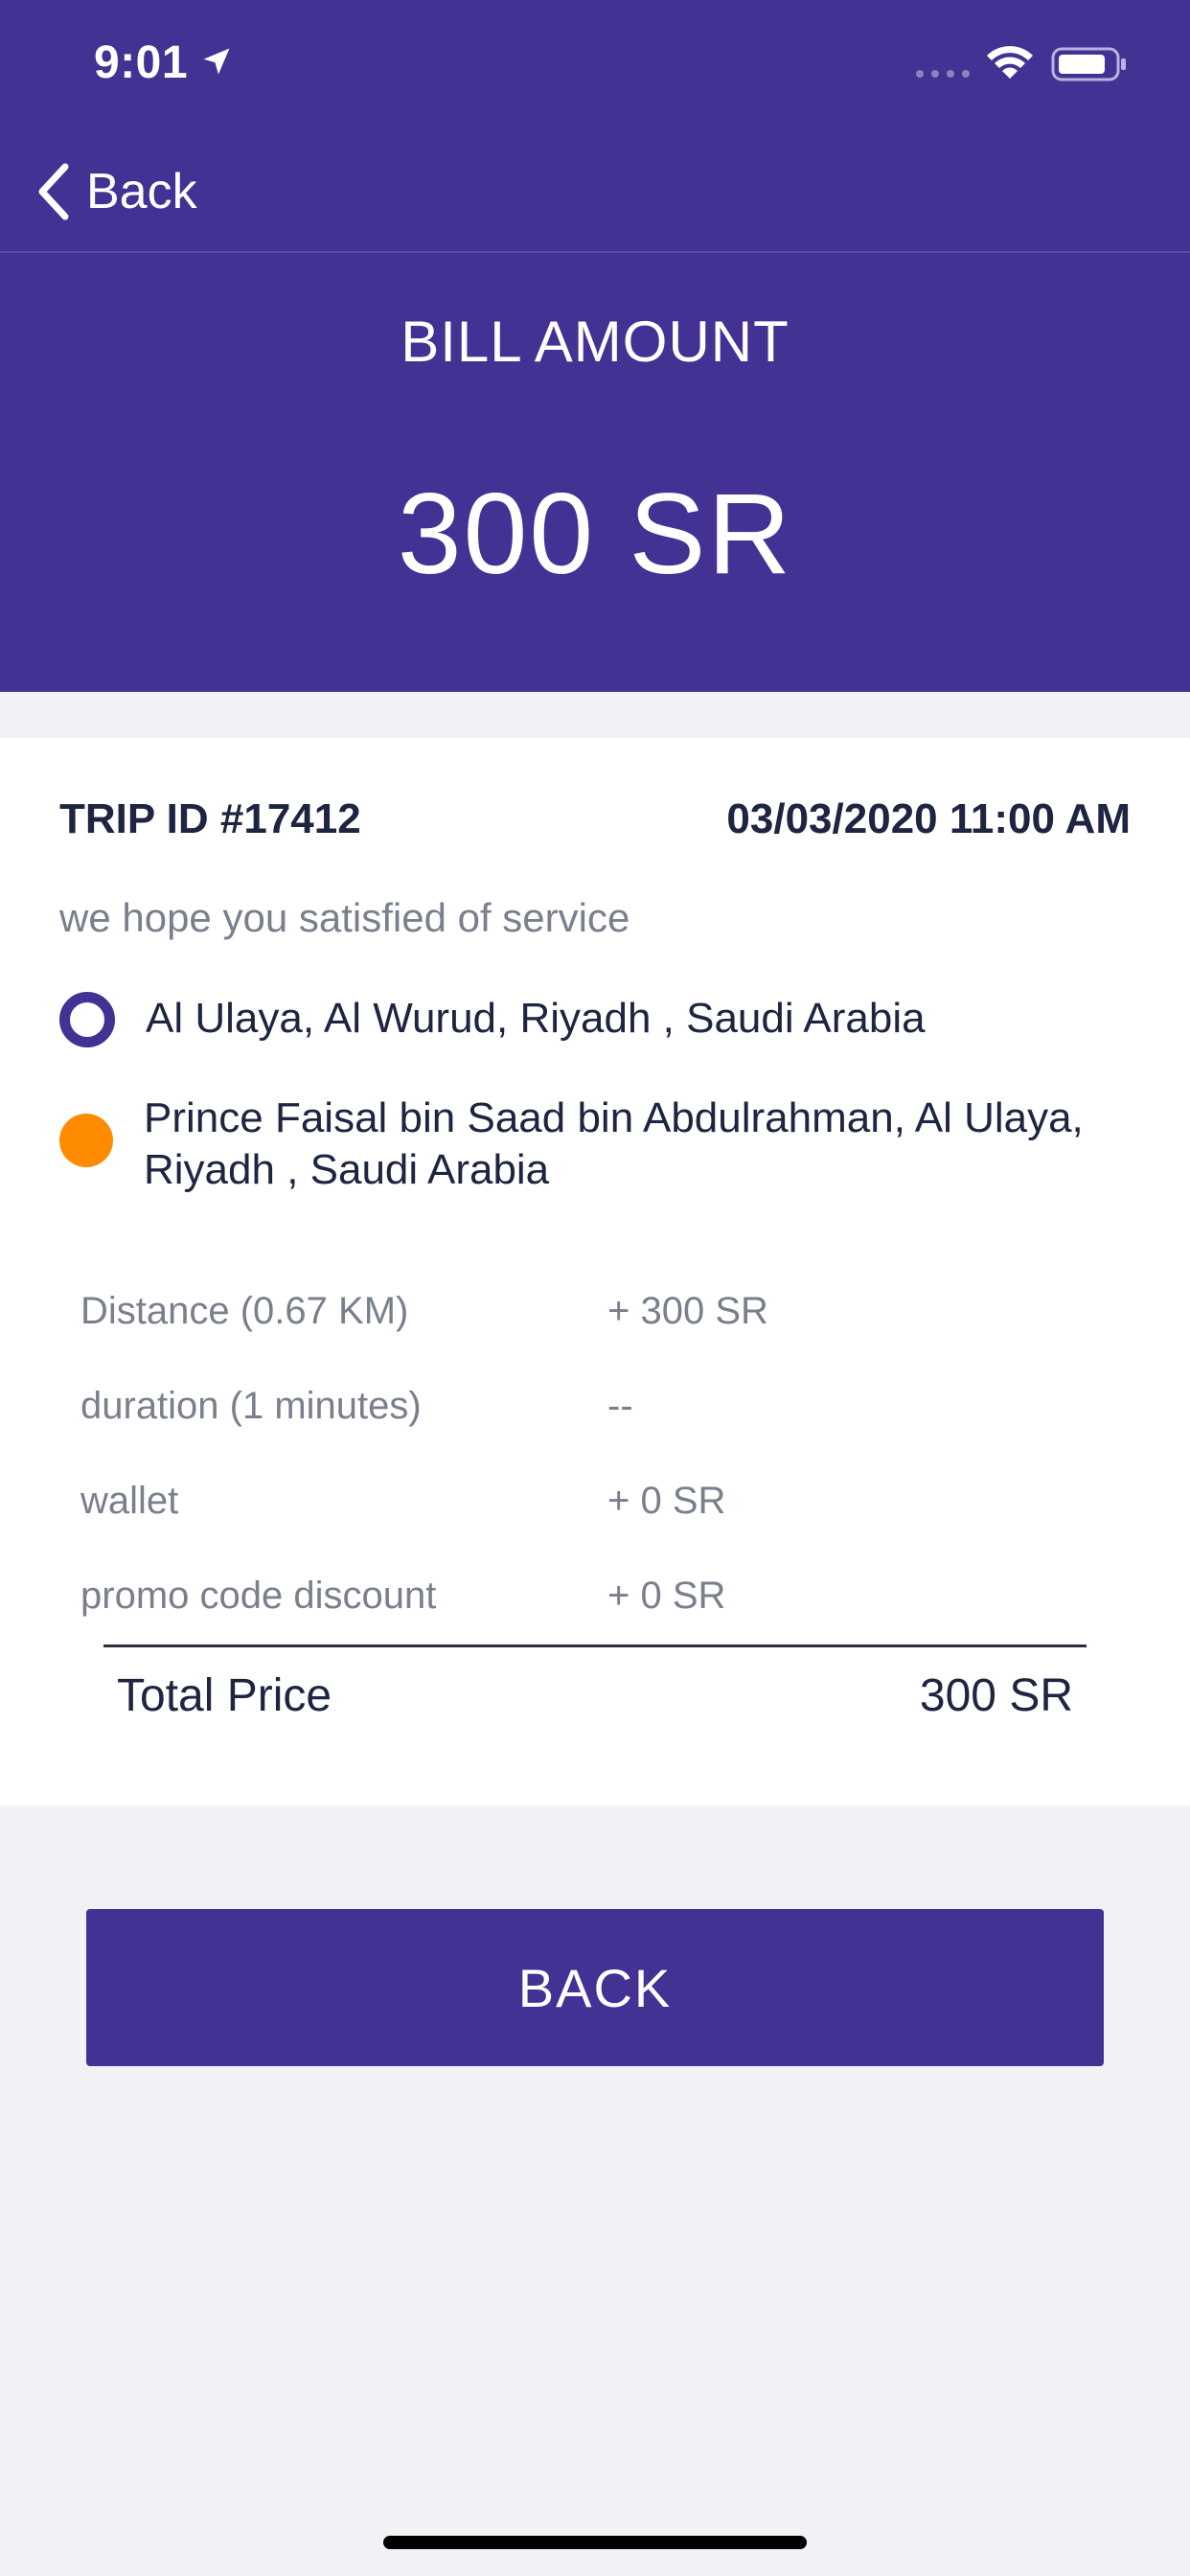 Image resolution: width=1190 pixels, height=2576 pixels. I want to click on fare-row-wallet: wallet + 0 SR, so click(588, 1508).